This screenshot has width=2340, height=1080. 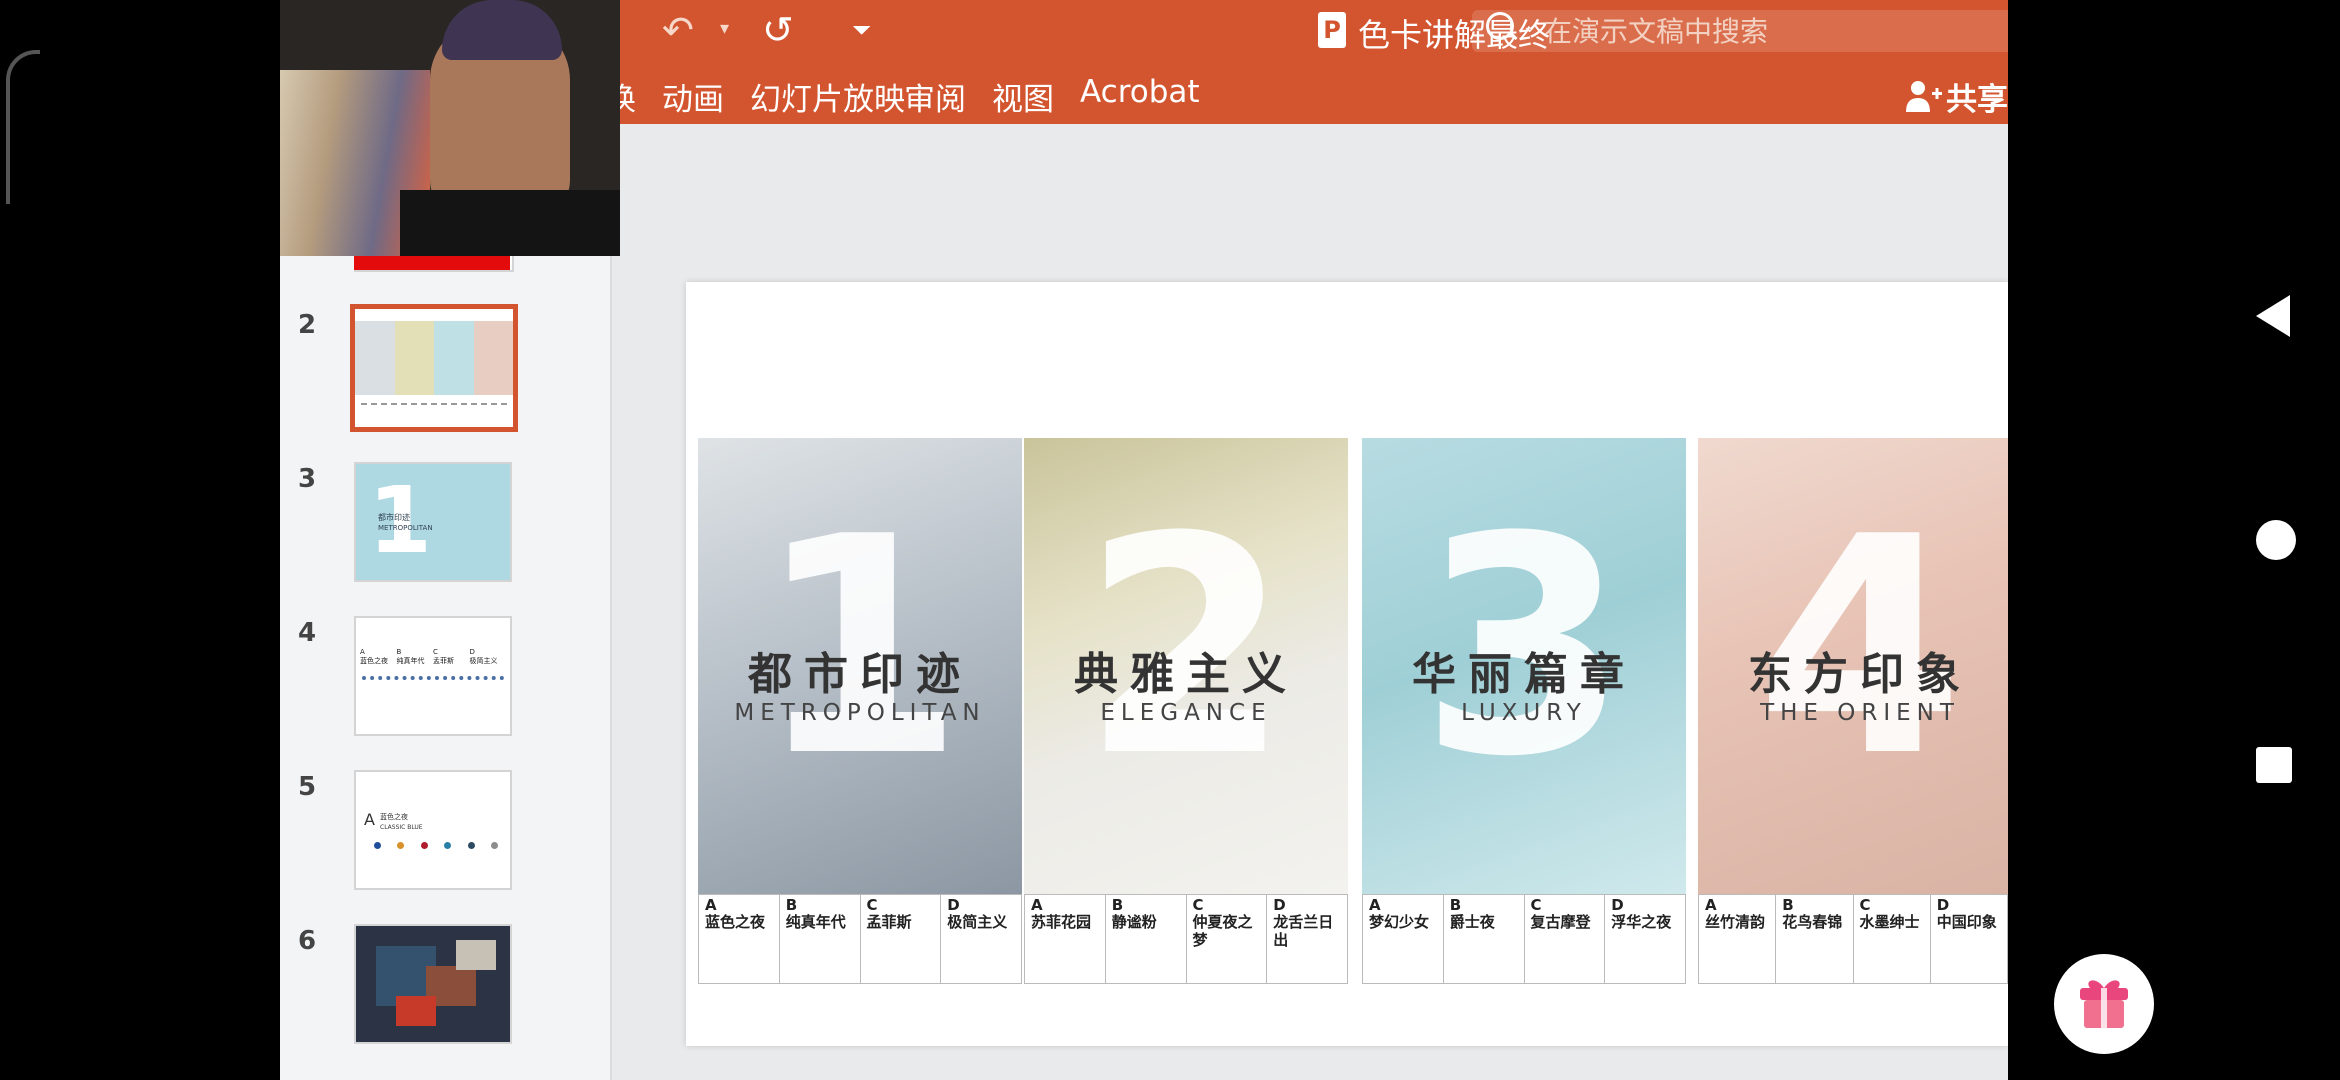 What do you see at coordinates (399, 652) in the screenshot?
I see `thumb-4-letter-b: B` at bounding box center [399, 652].